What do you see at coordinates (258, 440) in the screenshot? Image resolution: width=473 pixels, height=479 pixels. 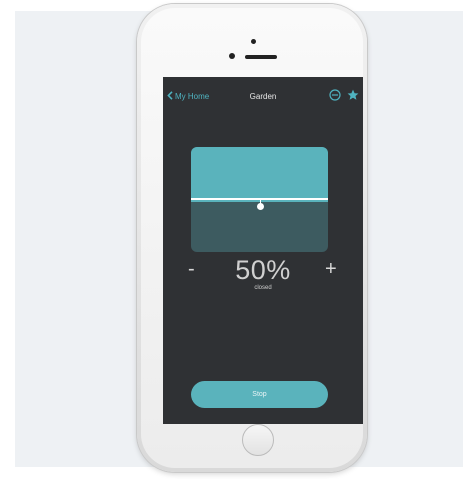 I see `home-button` at bounding box center [258, 440].